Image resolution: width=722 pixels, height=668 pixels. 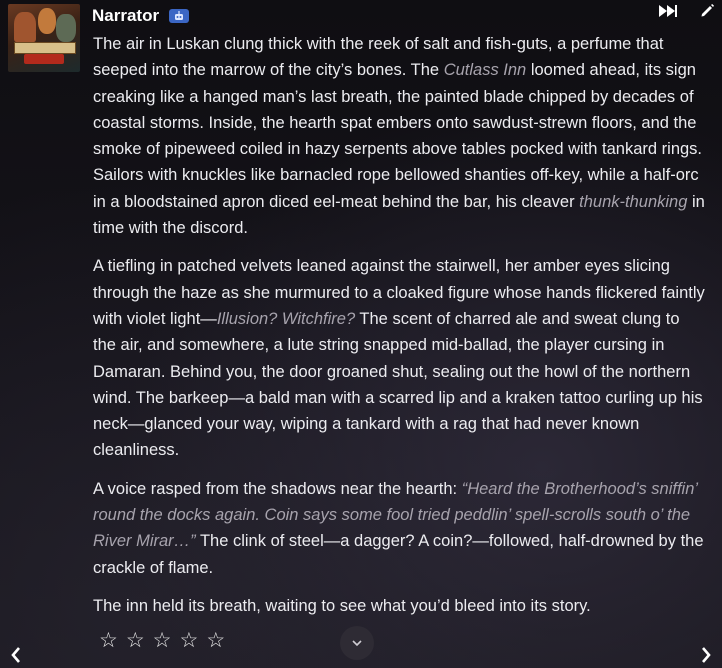 I want to click on next-swipe-button, so click(x=706, y=657).